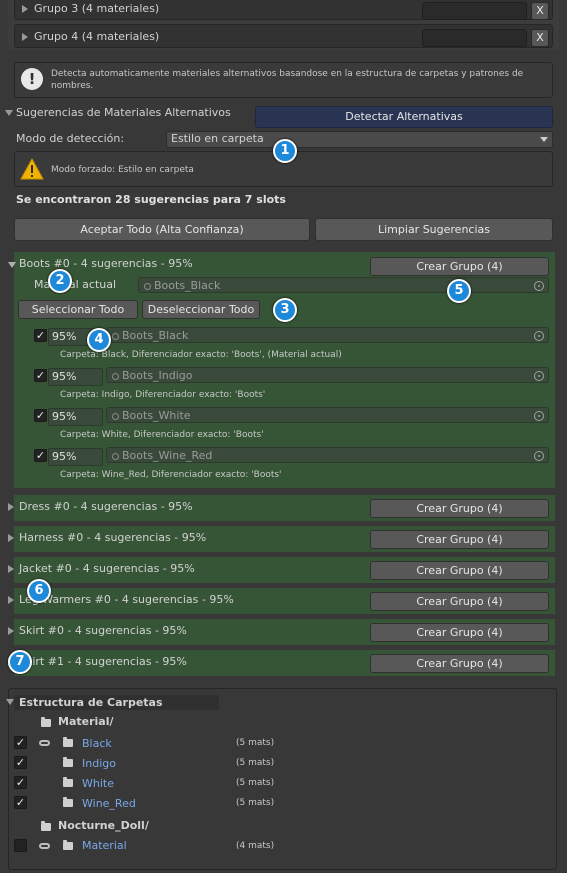  I want to click on folder-name: Material, so click(104, 846).